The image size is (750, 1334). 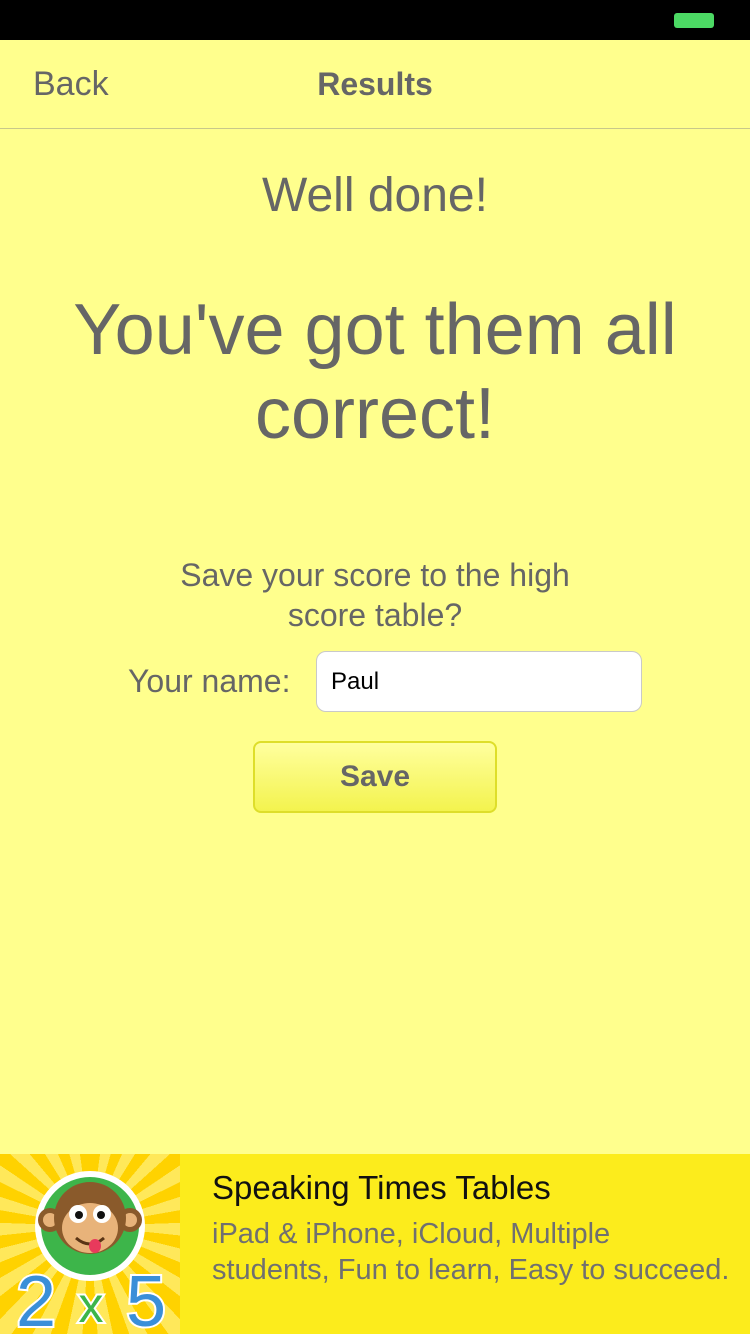 I want to click on navigation-bar: Back Results, so click(x=375, y=84).